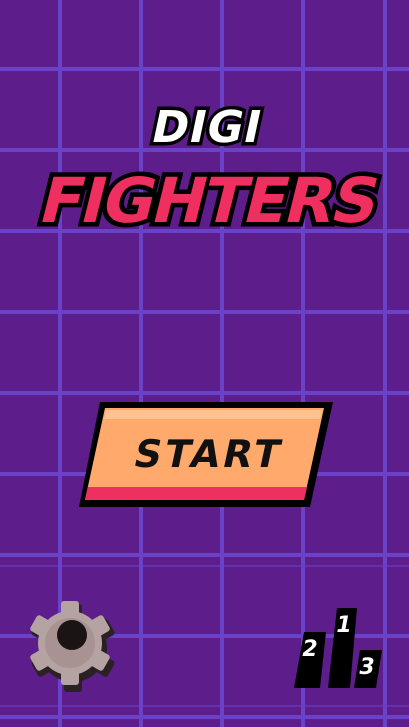  Describe the element at coordinates (343, 625) in the screenshot. I see `podium-place-1: 1` at that location.